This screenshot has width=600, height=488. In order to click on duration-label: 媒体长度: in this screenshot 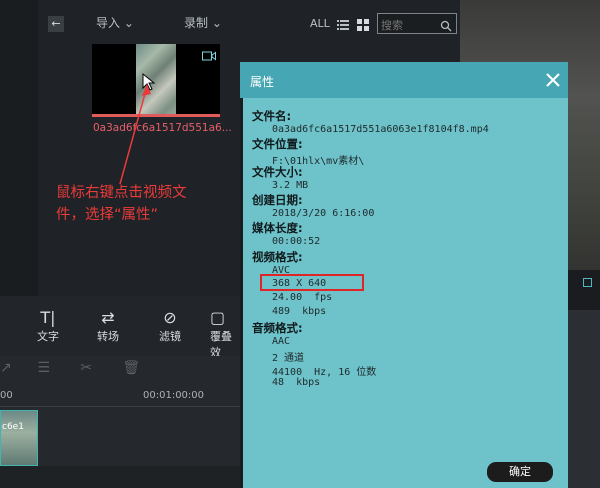, I will do `click(277, 228)`.